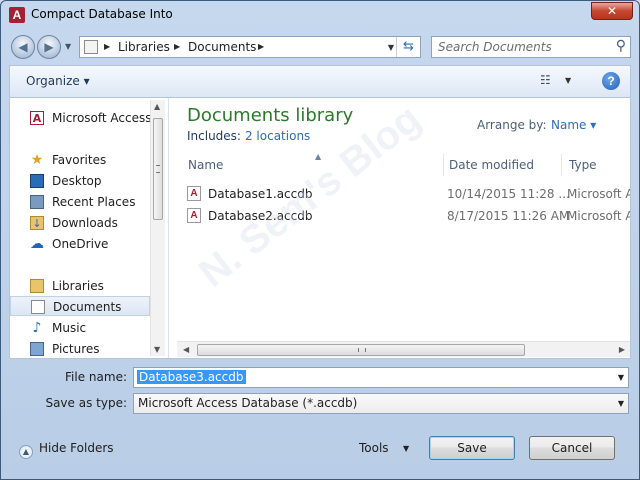  Describe the element at coordinates (144, 47) in the screenshot. I see `breadcrumb-libraries: Libraries` at that location.